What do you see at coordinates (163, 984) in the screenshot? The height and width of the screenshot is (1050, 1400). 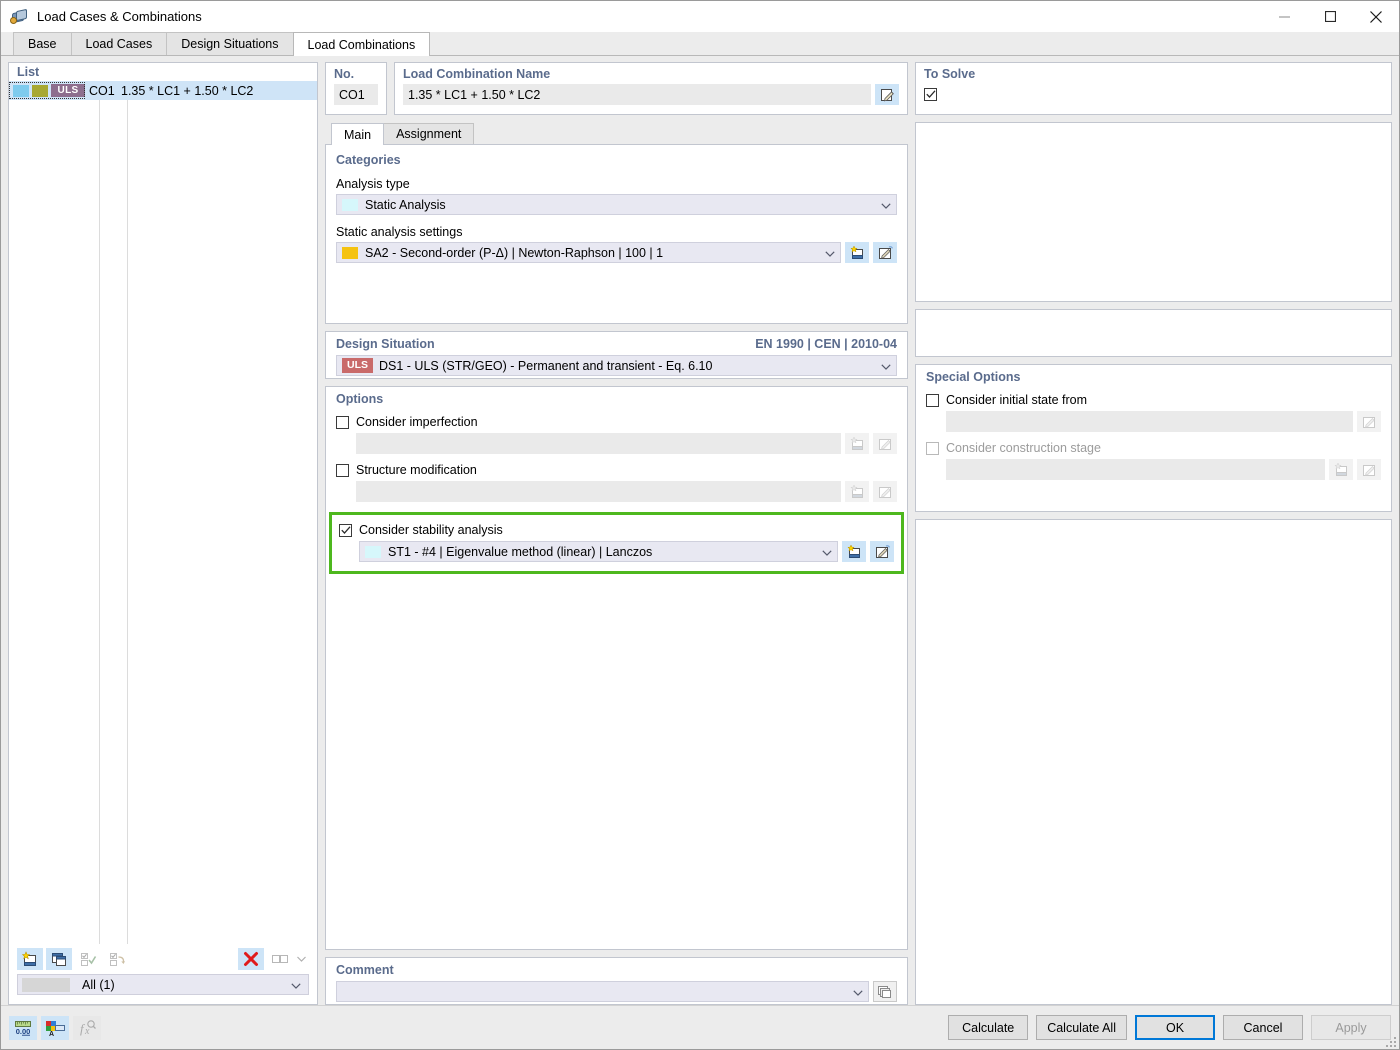 I see `filter-combo: All (1)` at bounding box center [163, 984].